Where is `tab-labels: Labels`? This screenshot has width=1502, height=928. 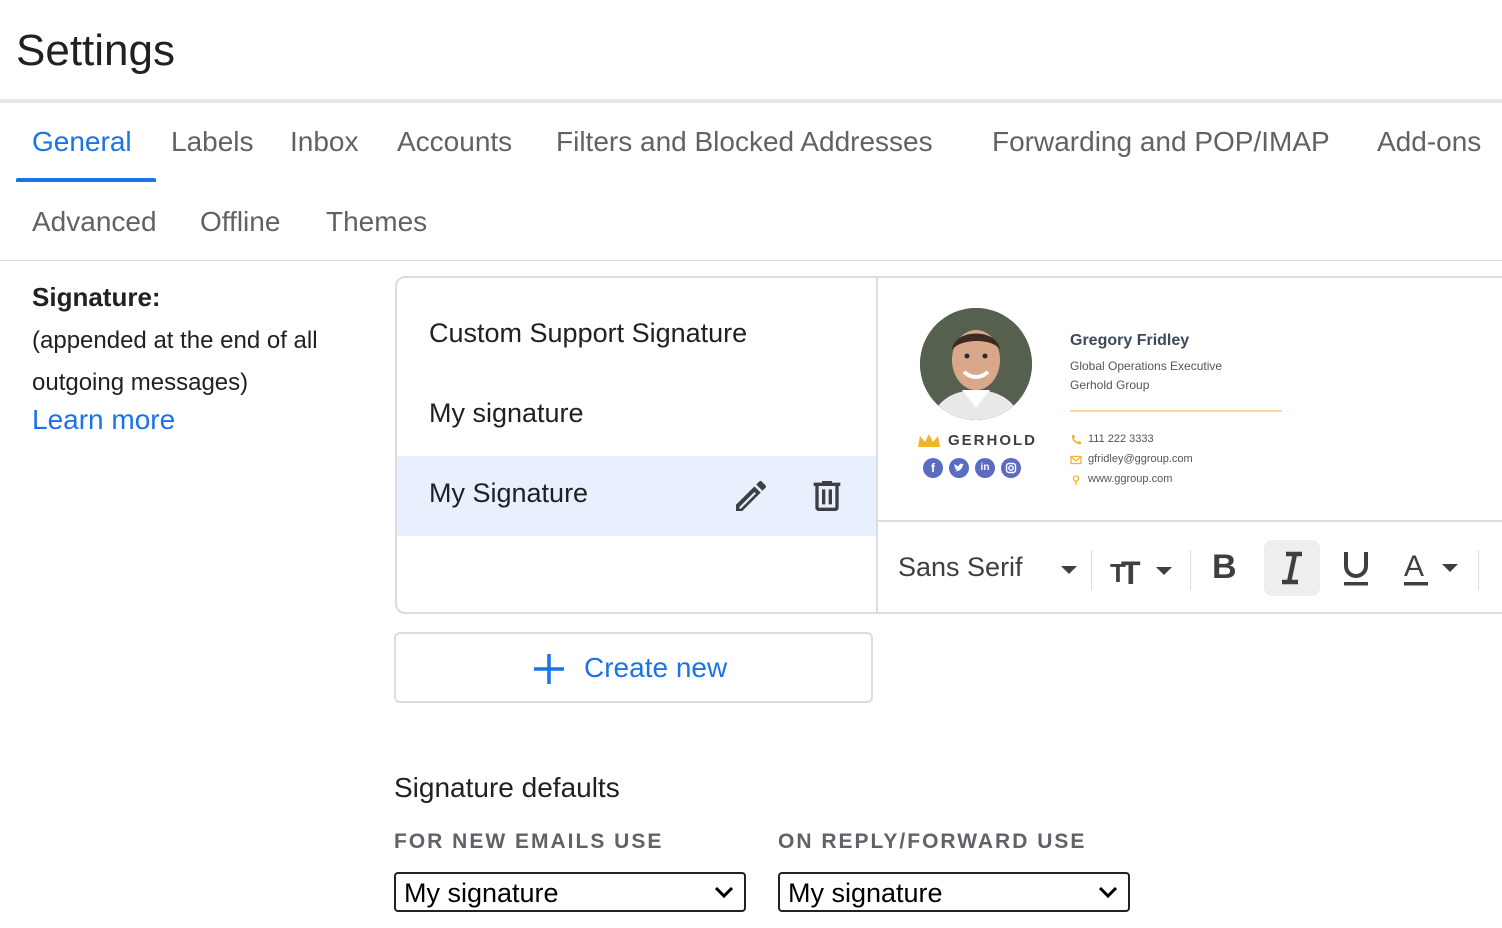 tab-labels: Labels is located at coordinates (212, 142).